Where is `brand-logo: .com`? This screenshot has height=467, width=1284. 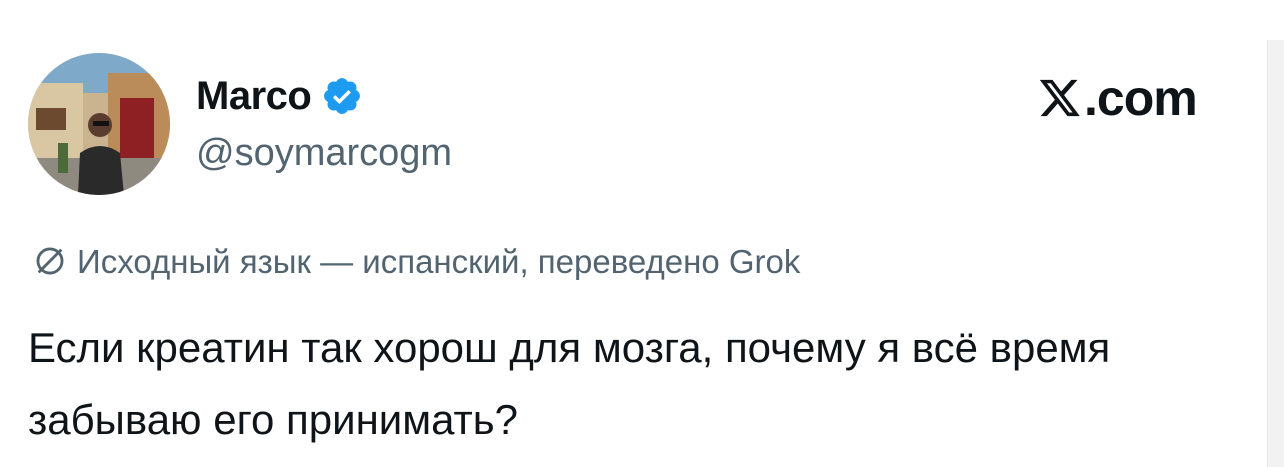
brand-logo: .com is located at coordinates (1118, 98).